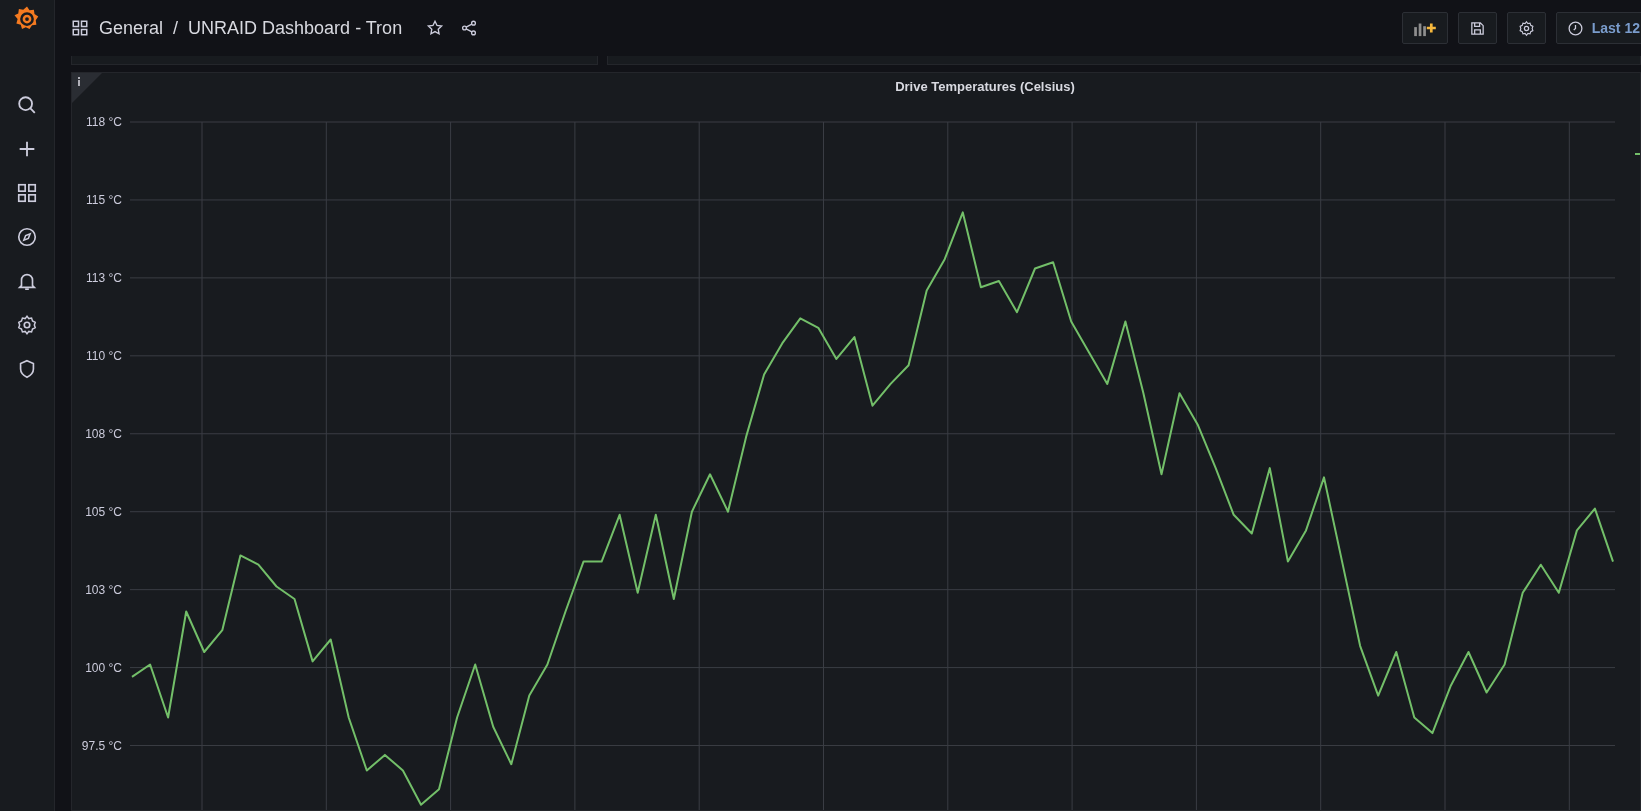  Describe the element at coordinates (104, 355) in the screenshot. I see `y-axis-label: 110 °C` at that location.